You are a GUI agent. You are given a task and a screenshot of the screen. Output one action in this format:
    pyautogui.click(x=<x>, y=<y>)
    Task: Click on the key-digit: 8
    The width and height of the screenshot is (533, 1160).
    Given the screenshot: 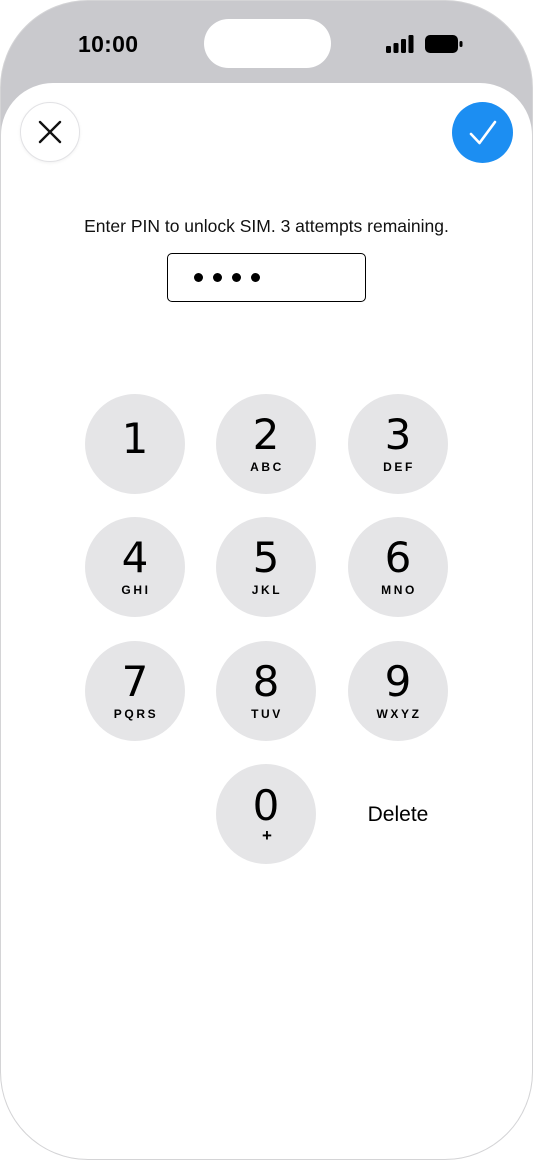 What is the action you would take?
    pyautogui.click(x=266, y=681)
    